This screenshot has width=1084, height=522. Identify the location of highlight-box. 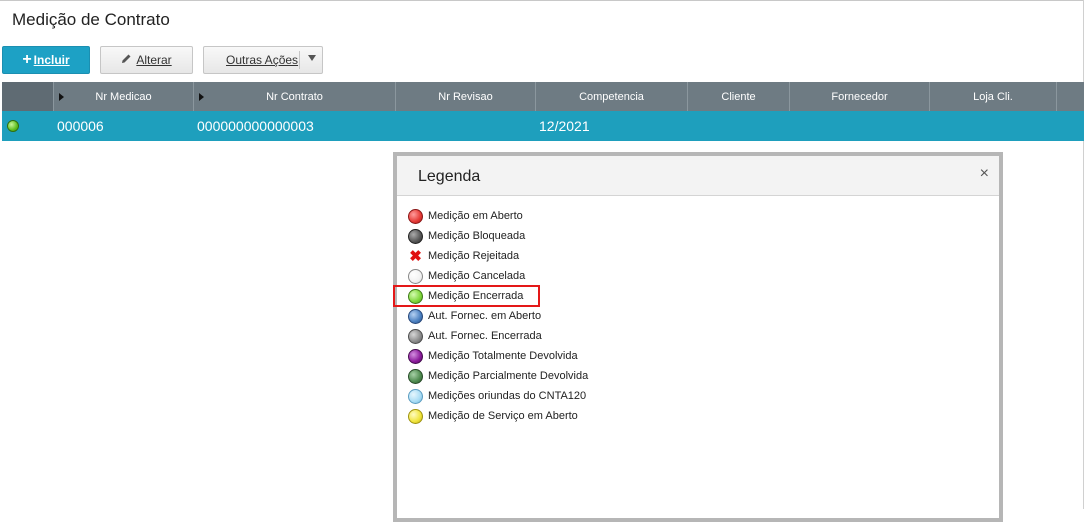
(466, 296).